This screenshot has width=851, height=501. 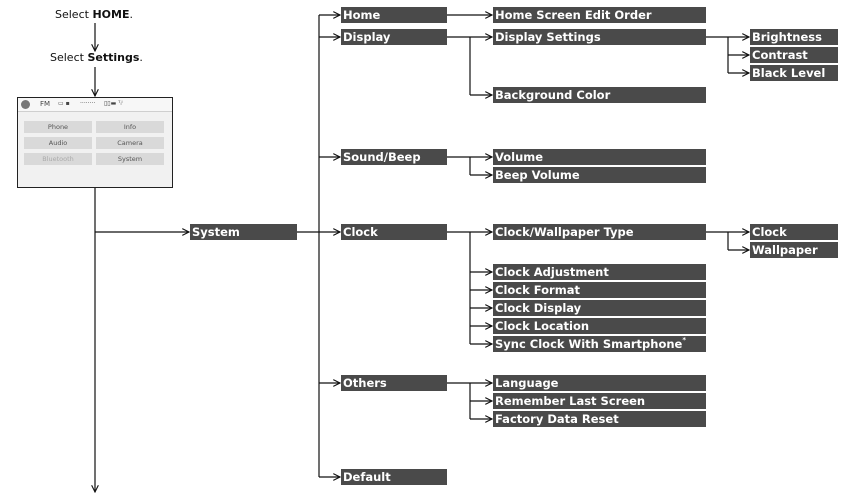 I want to click on menu-home: Home, so click(x=394, y=15).